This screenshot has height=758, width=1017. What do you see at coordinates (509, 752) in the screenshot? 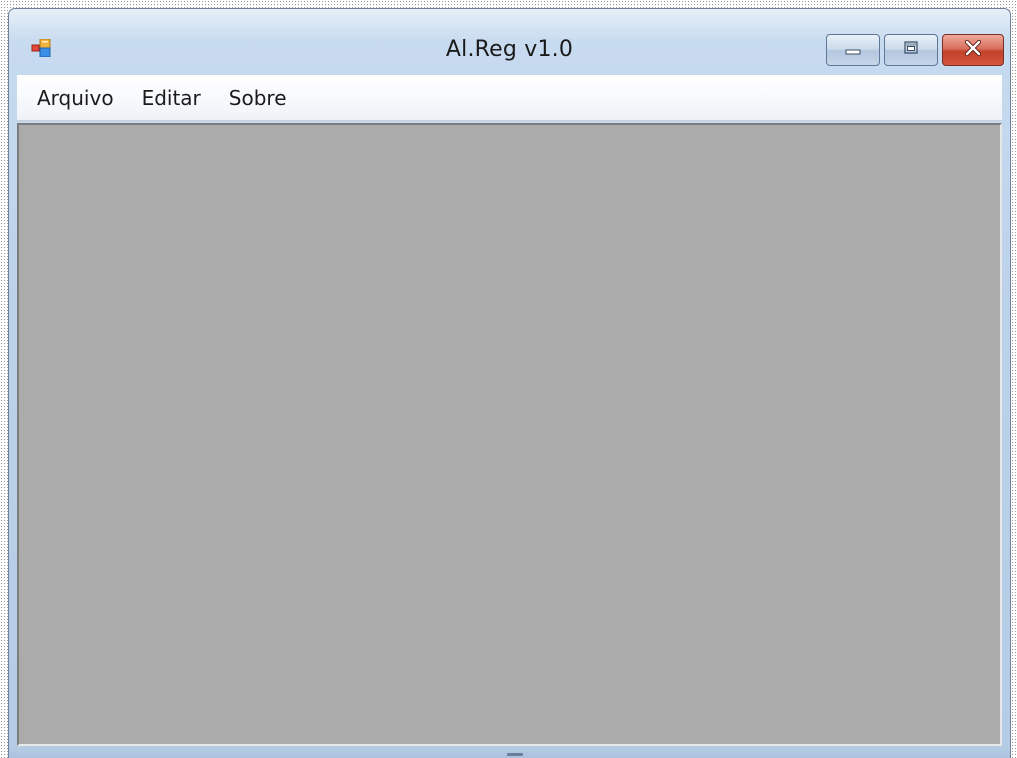
I see `window-bottom-frame` at bounding box center [509, 752].